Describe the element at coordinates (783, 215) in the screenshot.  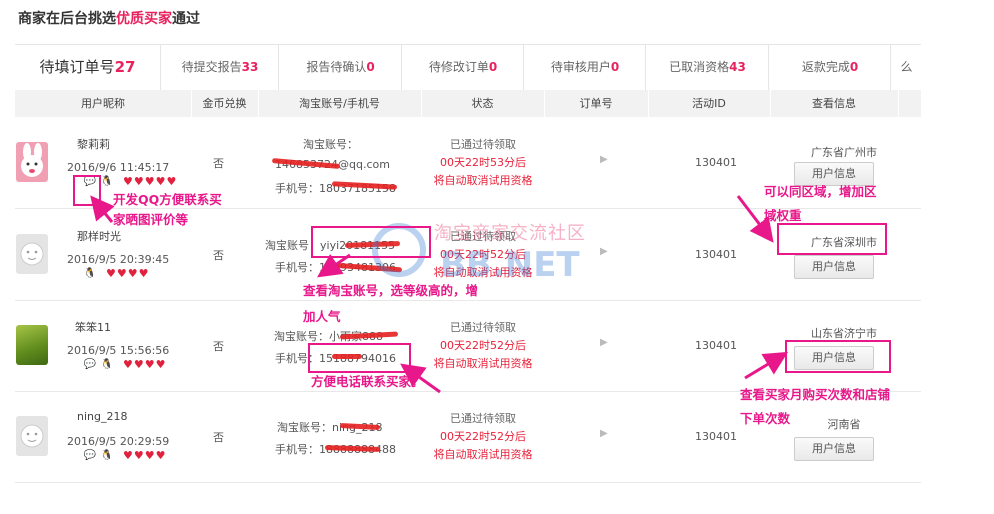
I see `annotation-line: 域权重` at that location.